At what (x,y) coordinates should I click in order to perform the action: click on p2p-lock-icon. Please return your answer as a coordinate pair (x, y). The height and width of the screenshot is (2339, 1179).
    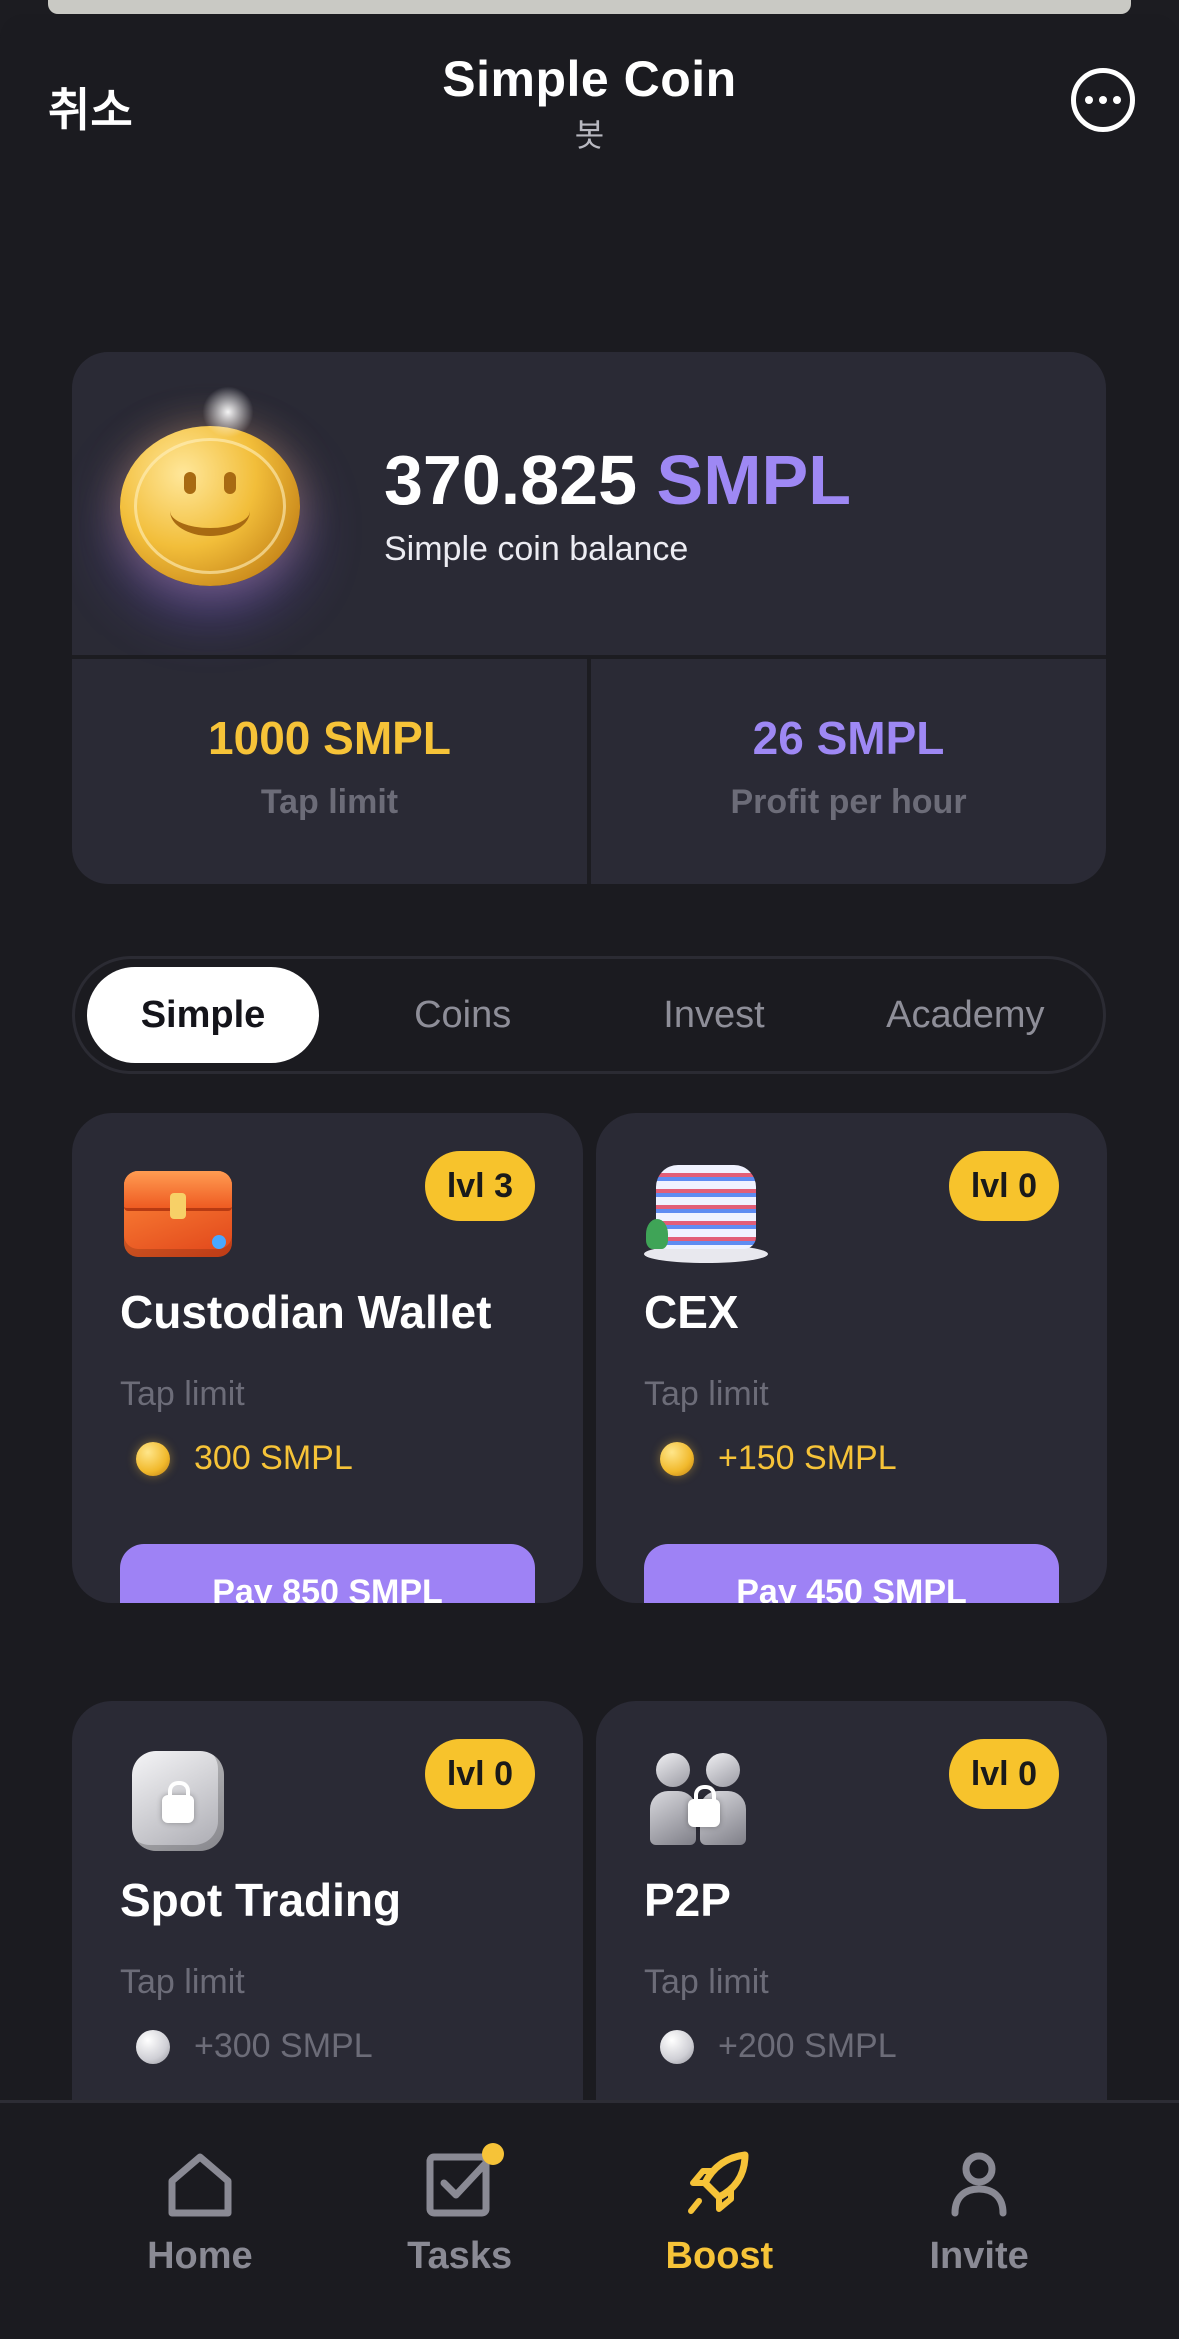
    Looking at the image, I should click on (704, 1800).